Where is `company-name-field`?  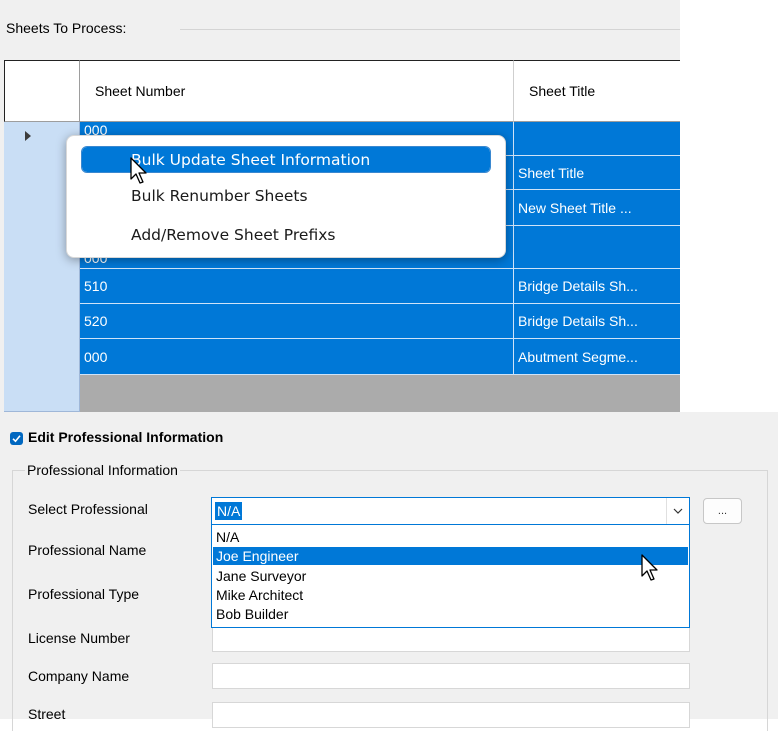
company-name-field is located at coordinates (451, 676).